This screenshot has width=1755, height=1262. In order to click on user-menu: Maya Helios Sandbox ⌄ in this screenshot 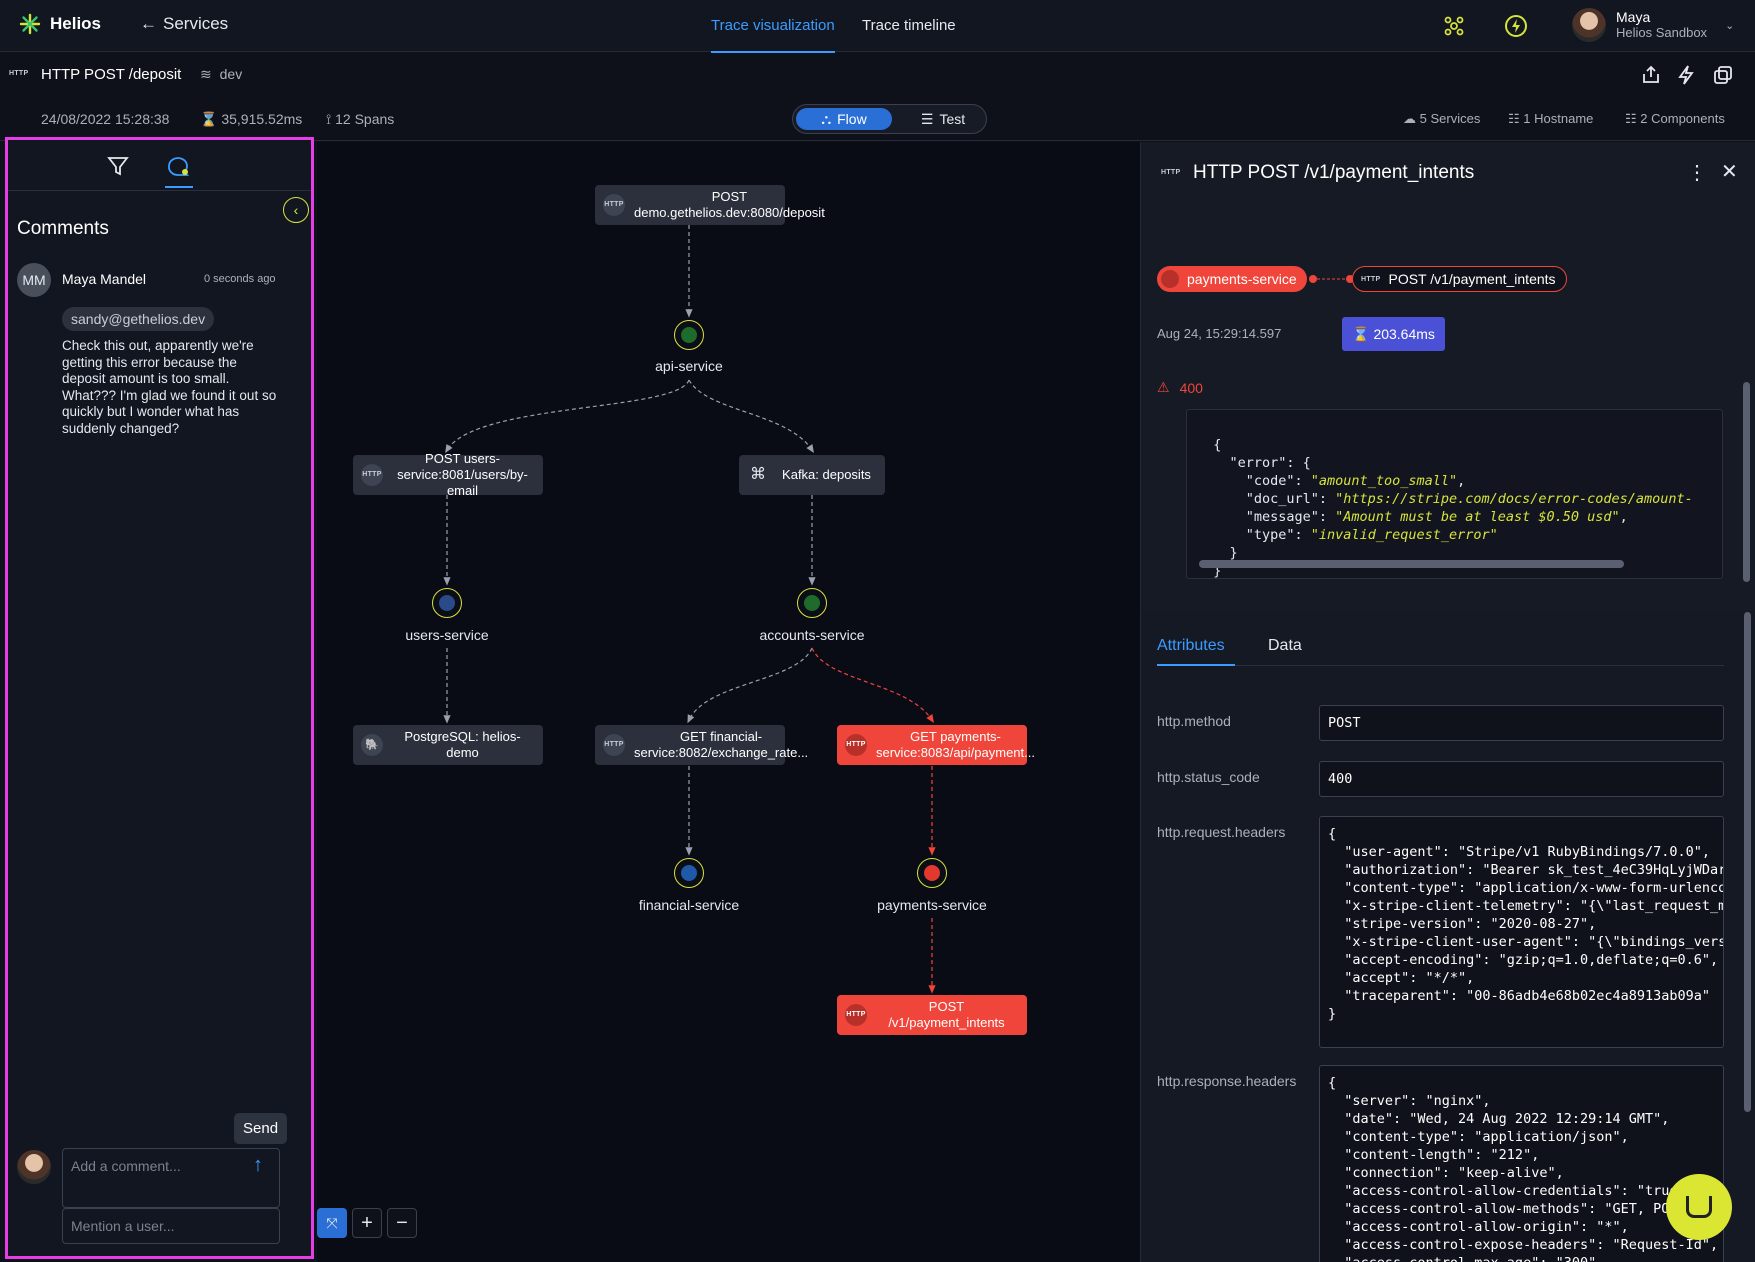, I will do `click(1653, 25)`.